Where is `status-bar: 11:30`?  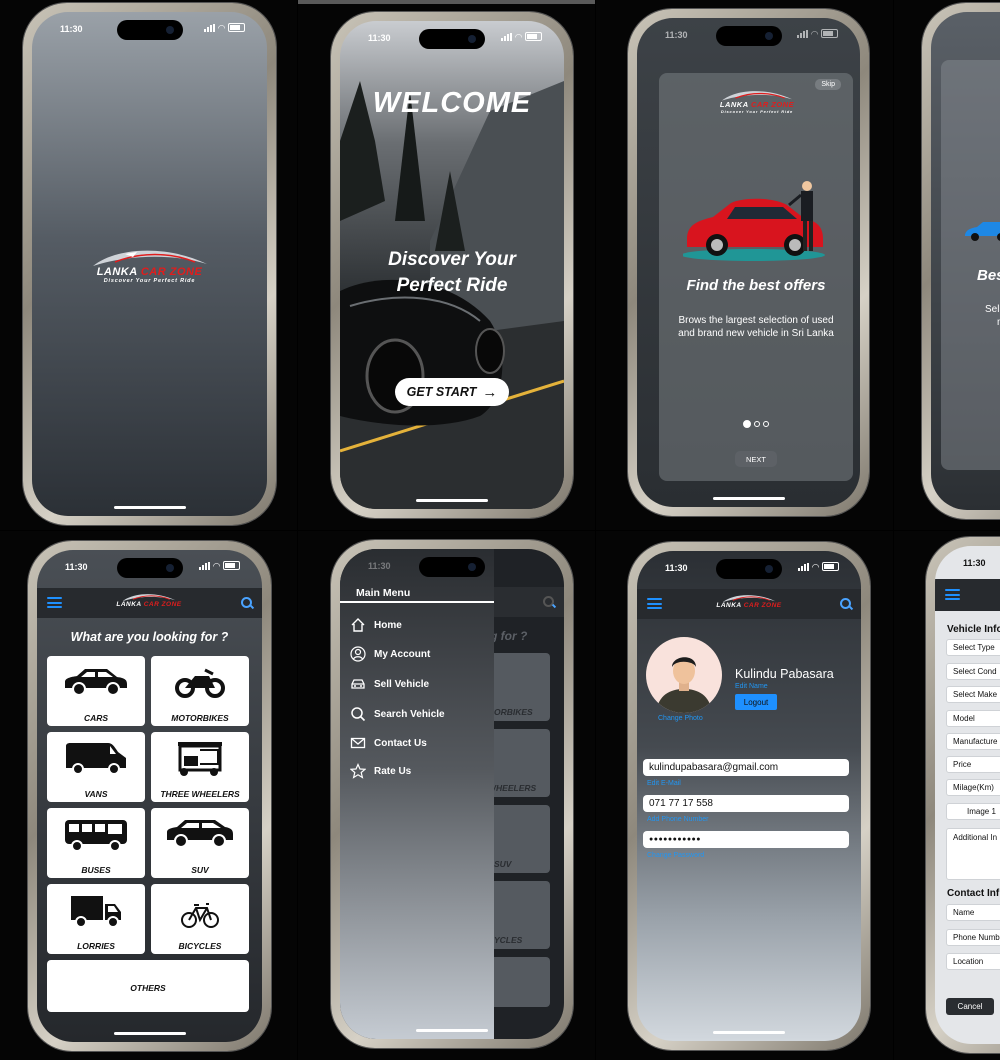 status-bar: 11:30 is located at coordinates (967, 564).